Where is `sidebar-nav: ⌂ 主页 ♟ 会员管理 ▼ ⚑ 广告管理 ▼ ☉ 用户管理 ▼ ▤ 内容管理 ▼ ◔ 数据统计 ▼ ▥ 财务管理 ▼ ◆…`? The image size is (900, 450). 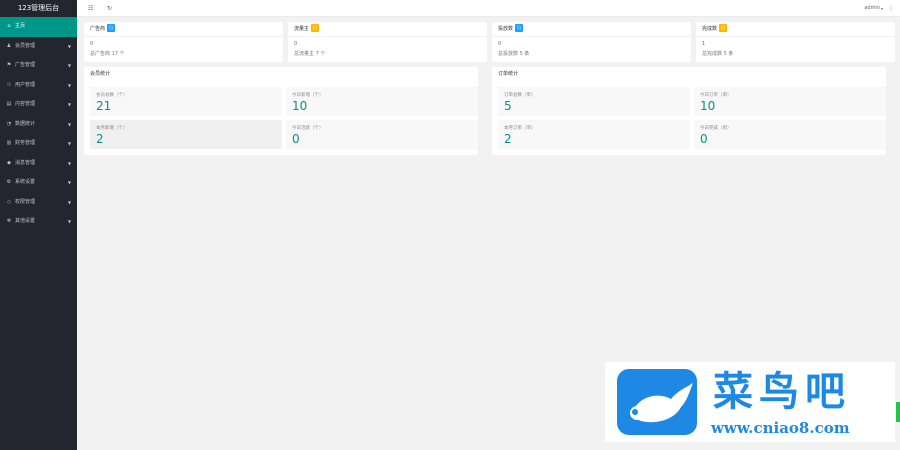
sidebar-nav: ⌂ 主页 ♟ 会员管理 ▼ ⚑ 广告管理 ▼ ☉ 用户管理 ▼ ▤ 内容管理 ▼ ◔ 数据统计 ▼ ▥ 财务管理 ▼ ◆… is located at coordinates (38, 124).